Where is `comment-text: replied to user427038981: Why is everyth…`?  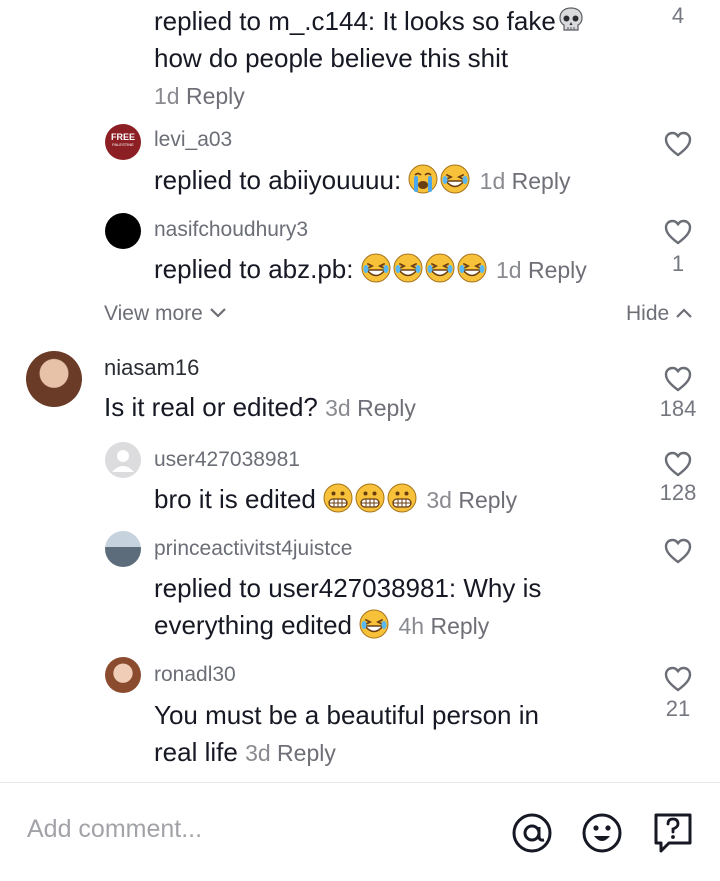 comment-text: replied to user427038981: Why is everyth… is located at coordinates (389, 607).